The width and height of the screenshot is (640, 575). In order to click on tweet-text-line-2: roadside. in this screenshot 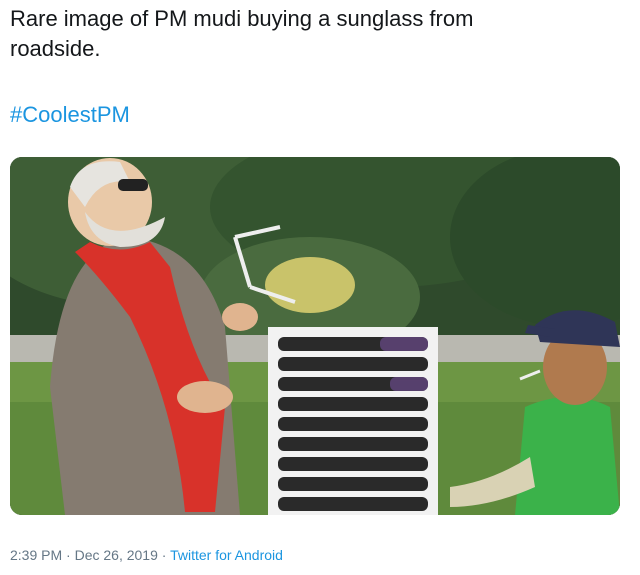, I will do `click(55, 48)`.